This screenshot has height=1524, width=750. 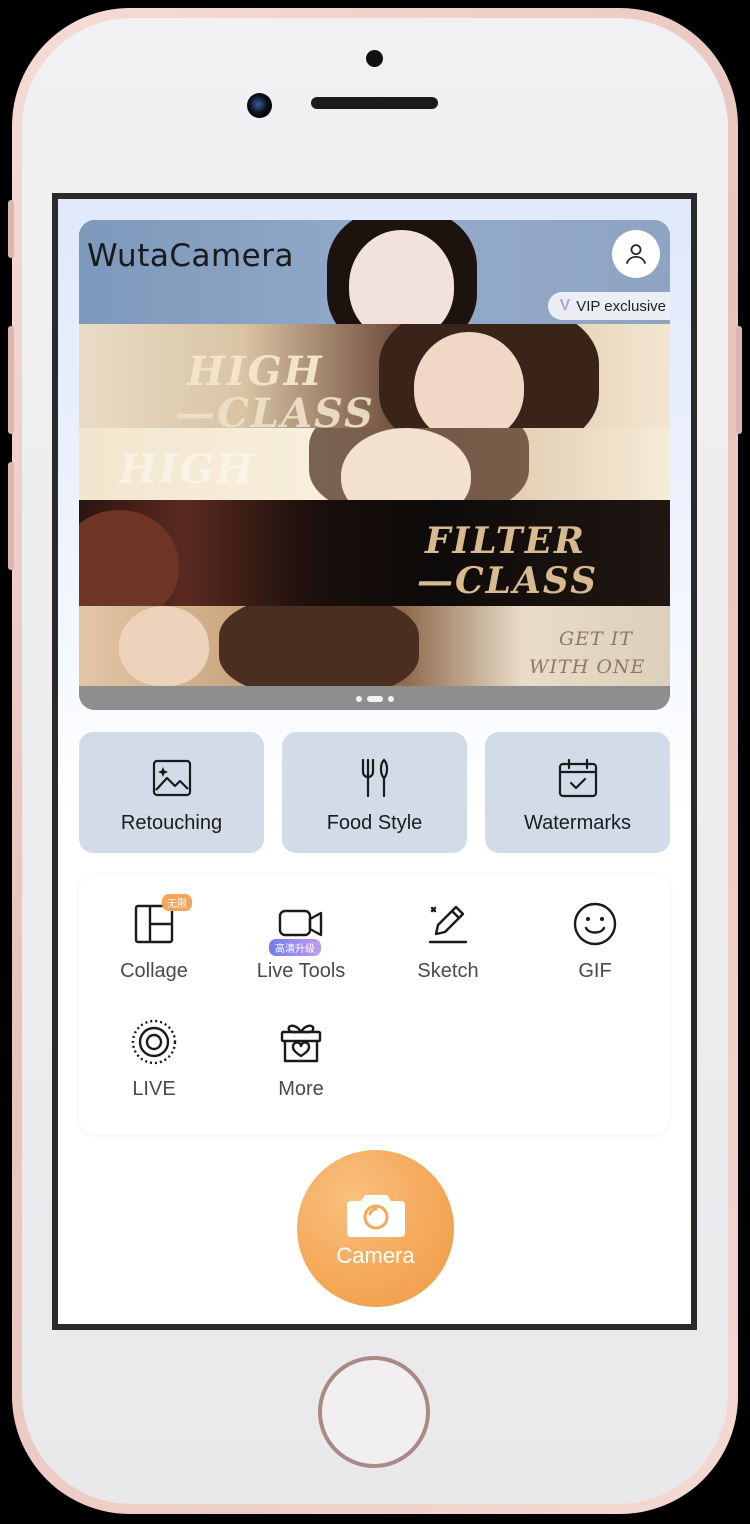 I want to click on retouching-button: Retouching, so click(x=171, y=792).